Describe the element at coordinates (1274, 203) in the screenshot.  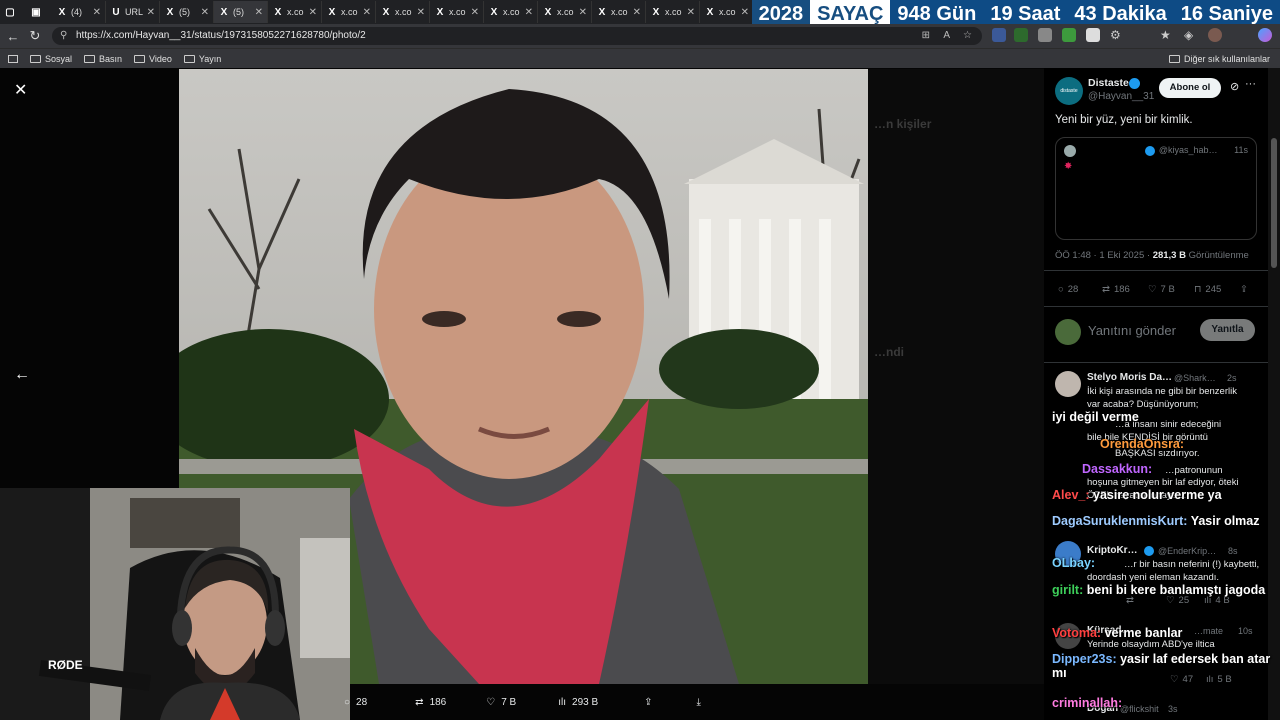
I see `scrollbar-thumb` at that location.